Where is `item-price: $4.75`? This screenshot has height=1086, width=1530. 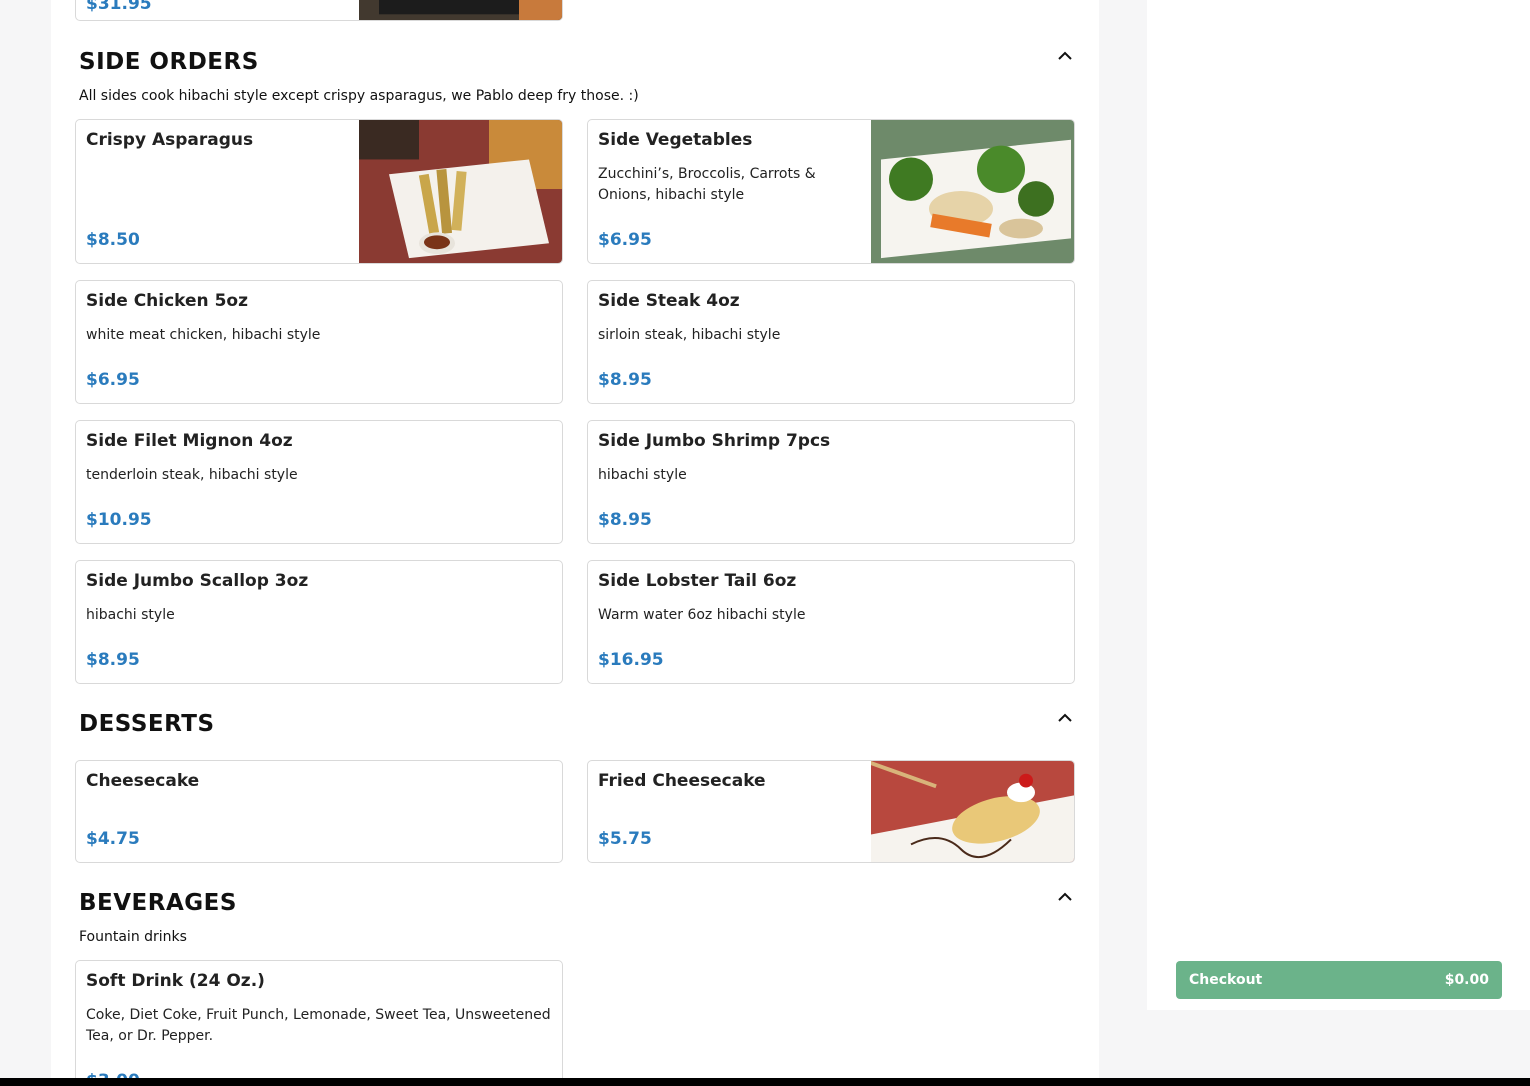 item-price: $4.75 is located at coordinates (113, 839).